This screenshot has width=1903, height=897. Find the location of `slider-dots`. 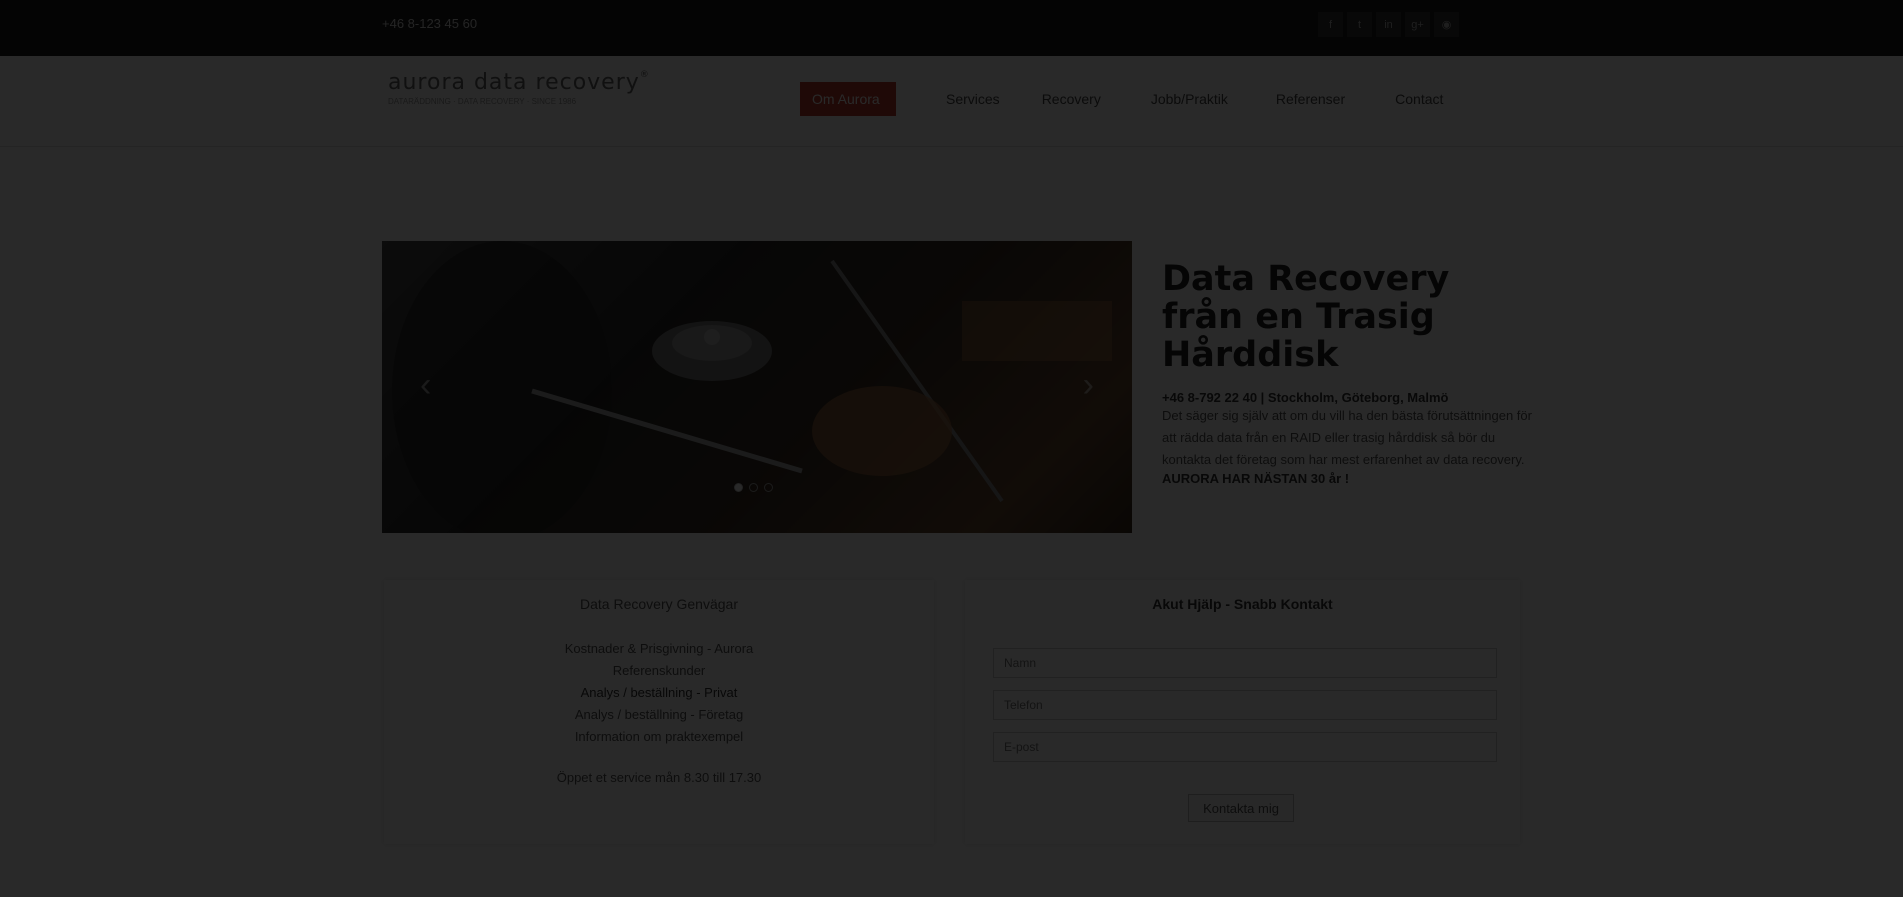

slider-dots is located at coordinates (753, 487).